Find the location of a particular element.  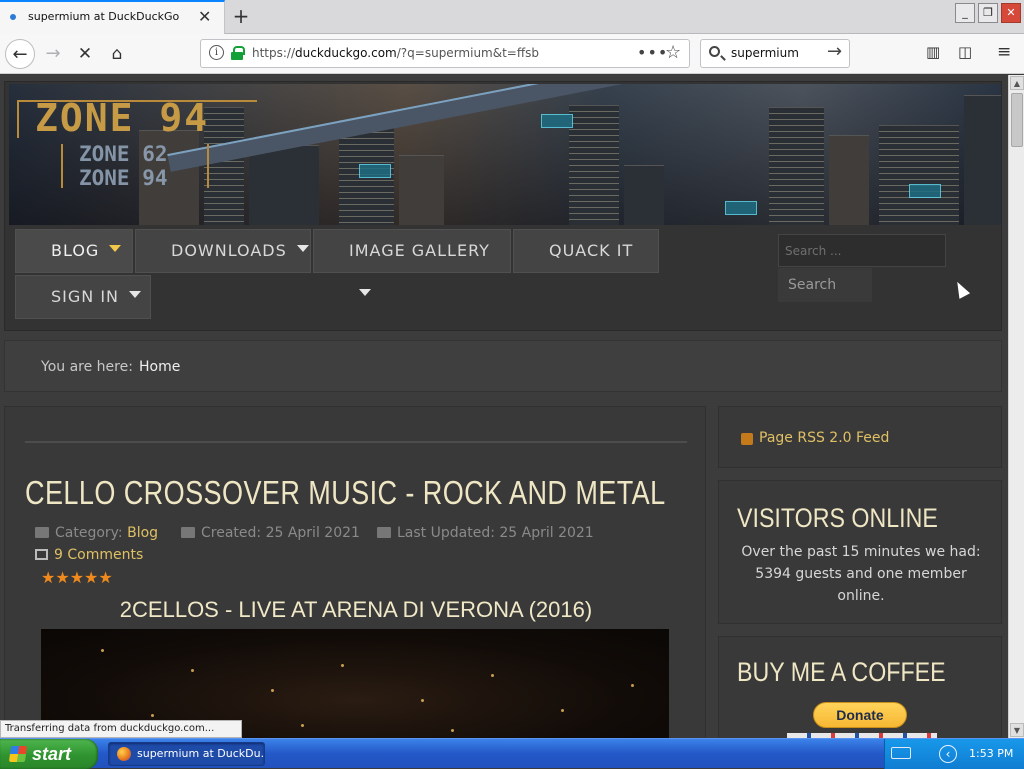

browser-search-bar: supermium → is located at coordinates (775, 53).